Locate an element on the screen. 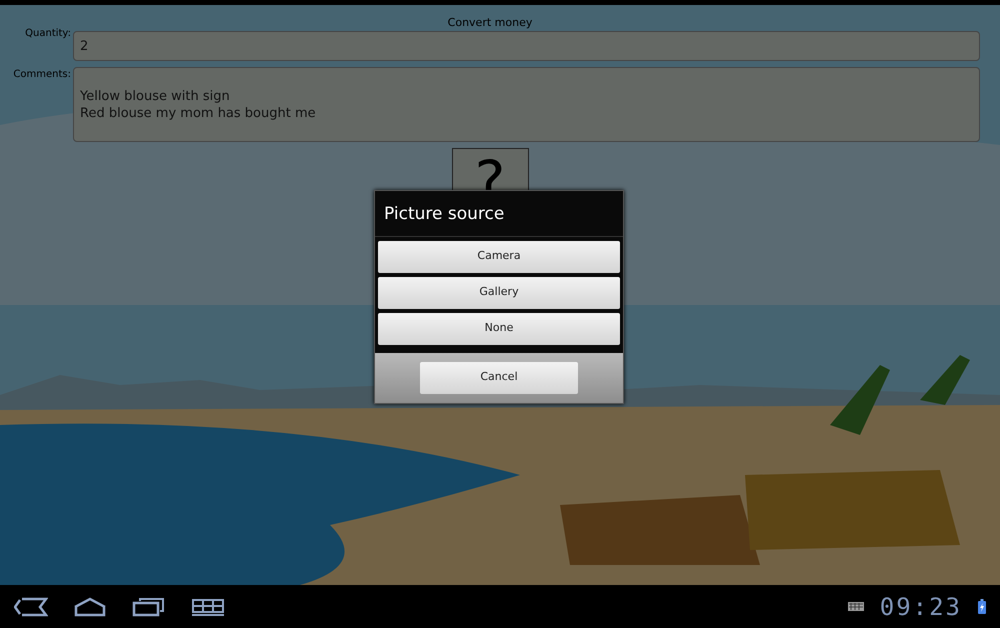 This screenshot has height=628, width=1000. grid-icon is located at coordinates (208, 606).